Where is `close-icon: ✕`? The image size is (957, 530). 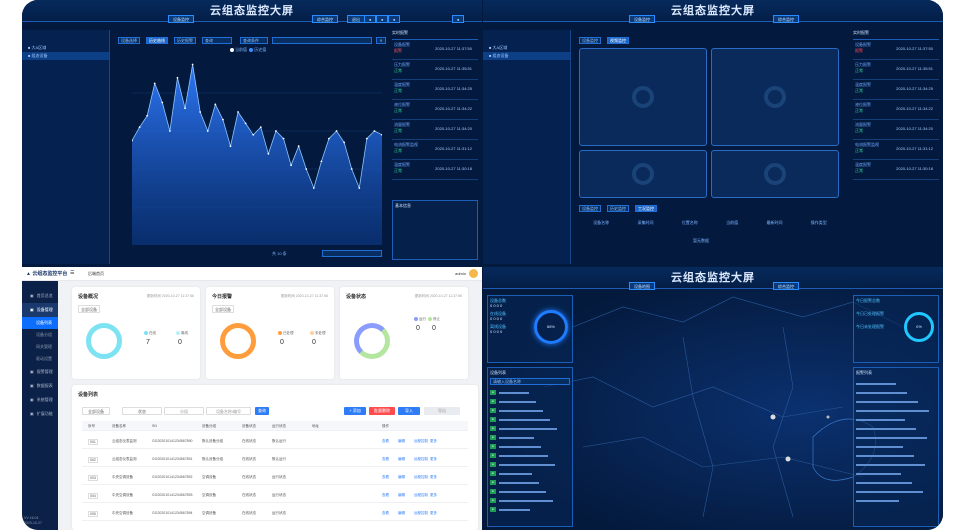
close-icon: ✕ is located at coordinates (381, 40).